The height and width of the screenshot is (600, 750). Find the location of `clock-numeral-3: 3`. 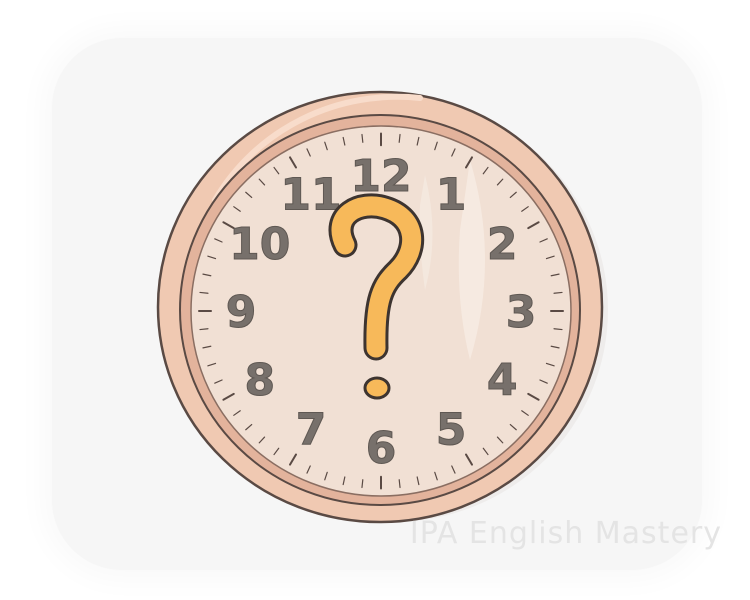

clock-numeral-3: 3 is located at coordinates (521, 312).